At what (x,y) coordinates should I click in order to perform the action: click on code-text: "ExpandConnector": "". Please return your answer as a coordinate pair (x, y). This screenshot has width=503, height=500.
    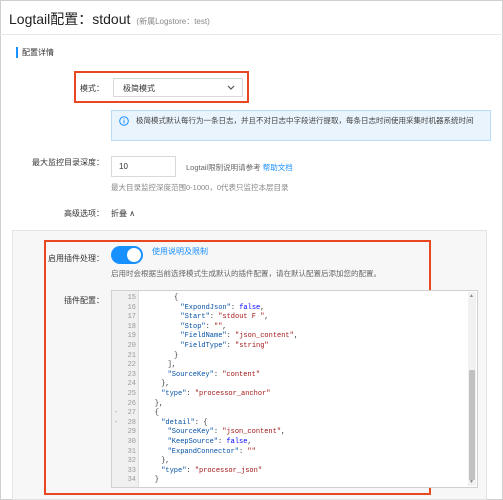
    Looking at the image, I should click on (211, 451).